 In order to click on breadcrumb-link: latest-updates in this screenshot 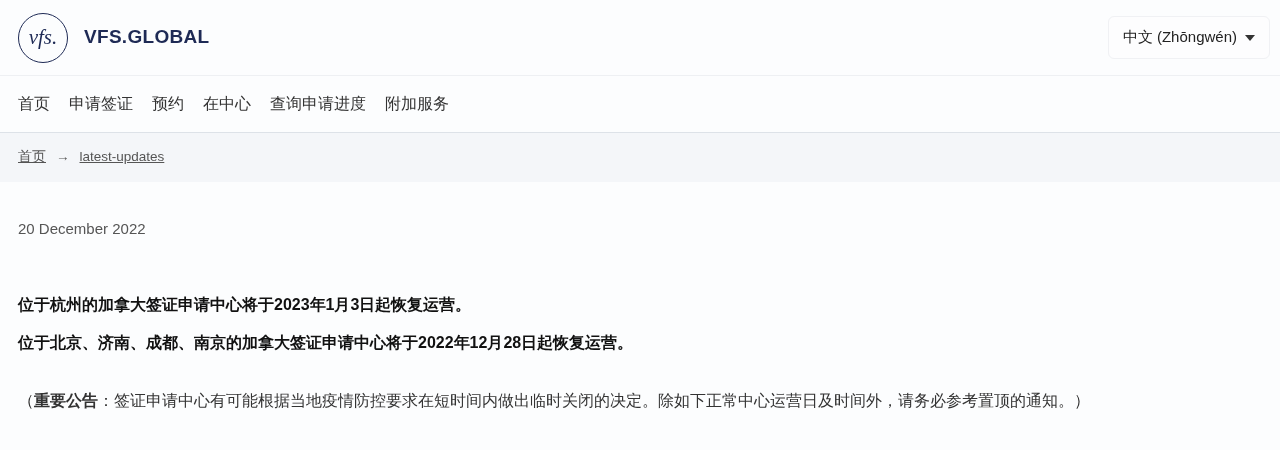, I will do `click(122, 157)`.